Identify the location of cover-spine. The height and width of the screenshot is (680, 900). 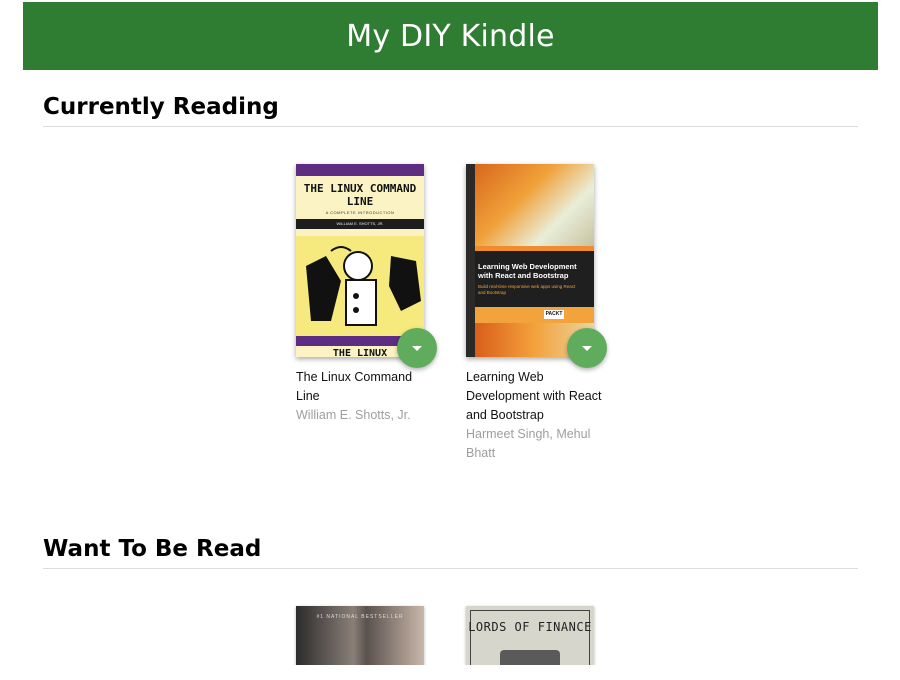
(470, 260).